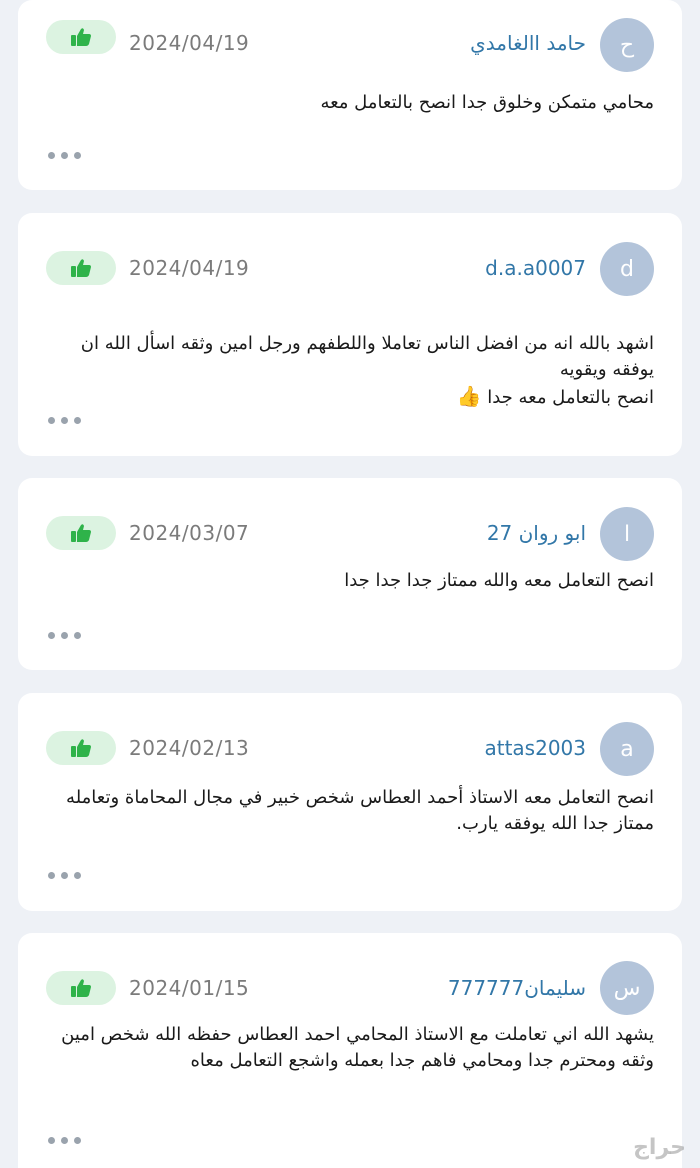 The height and width of the screenshot is (1168, 700). I want to click on reviewer-name: حامد االغامدي, so click(528, 43).